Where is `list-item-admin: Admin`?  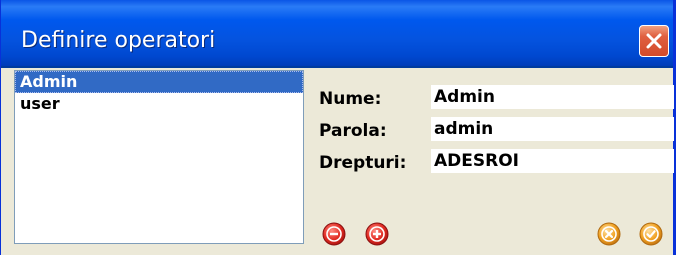 list-item-admin: Admin is located at coordinates (159, 82).